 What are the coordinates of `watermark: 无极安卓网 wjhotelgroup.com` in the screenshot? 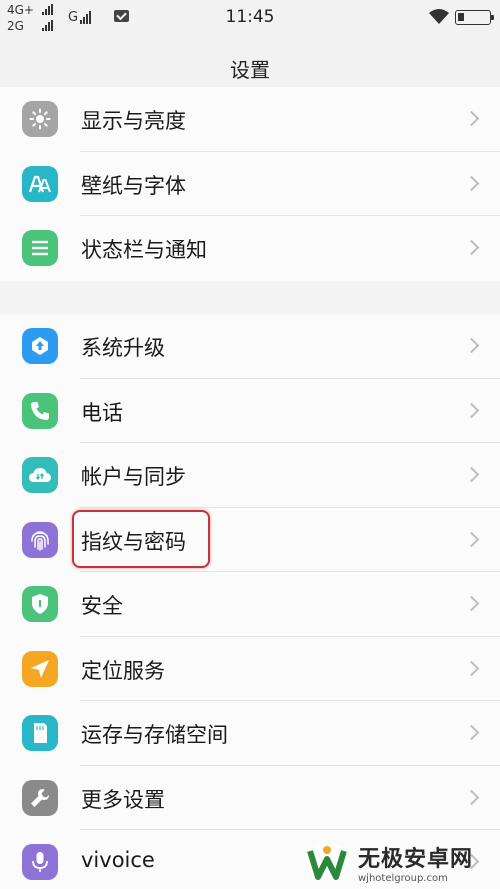 It's located at (400, 862).